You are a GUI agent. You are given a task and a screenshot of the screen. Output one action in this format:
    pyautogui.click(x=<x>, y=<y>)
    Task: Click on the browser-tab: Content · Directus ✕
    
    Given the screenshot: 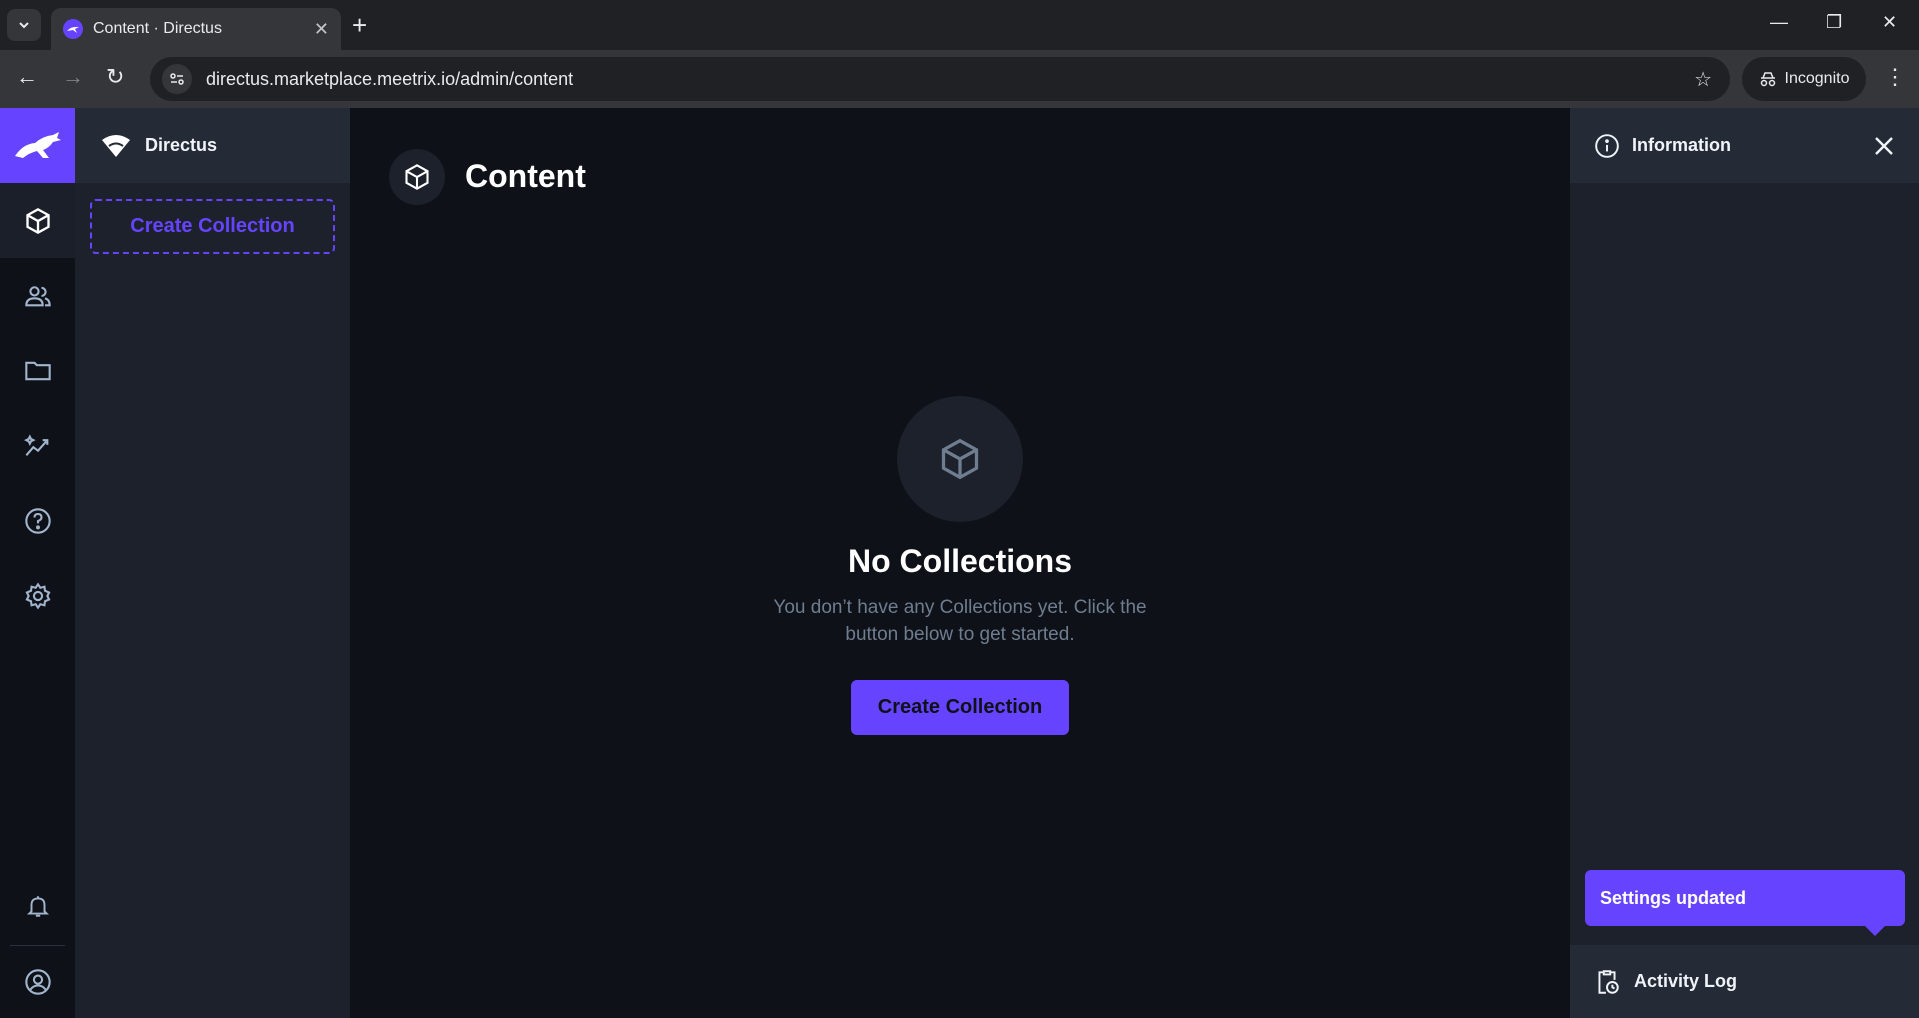 What is the action you would take?
    pyautogui.click(x=196, y=29)
    